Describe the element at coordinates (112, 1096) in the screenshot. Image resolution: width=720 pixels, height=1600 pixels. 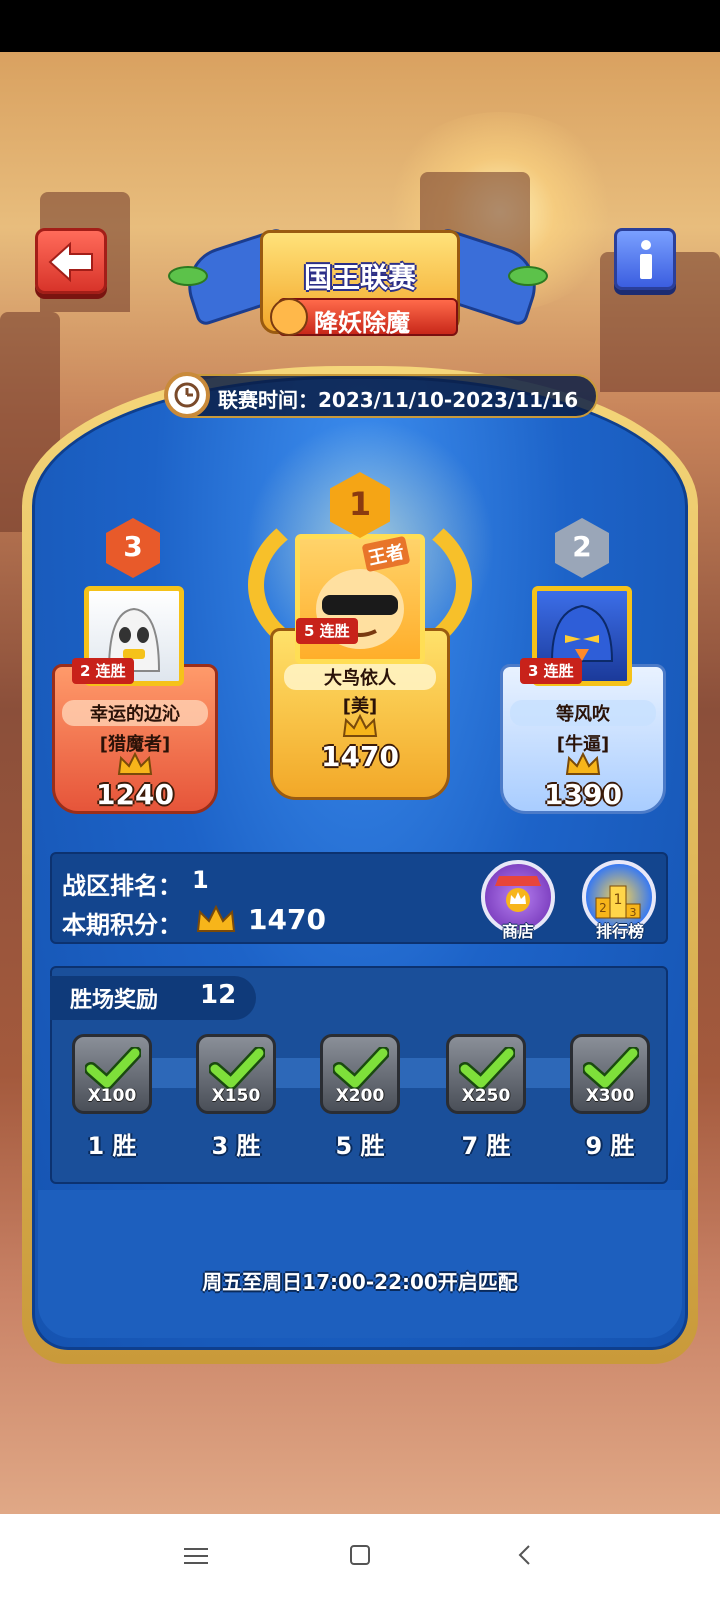
I see `reward-amount: X100` at that location.